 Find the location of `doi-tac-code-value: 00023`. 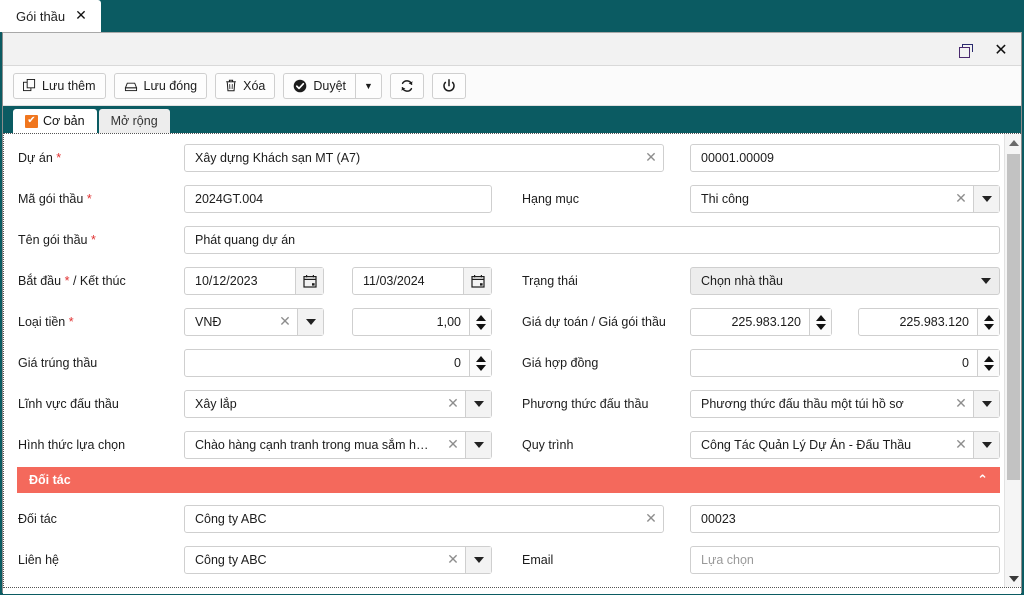

doi-tac-code-value: 00023 is located at coordinates (718, 519).